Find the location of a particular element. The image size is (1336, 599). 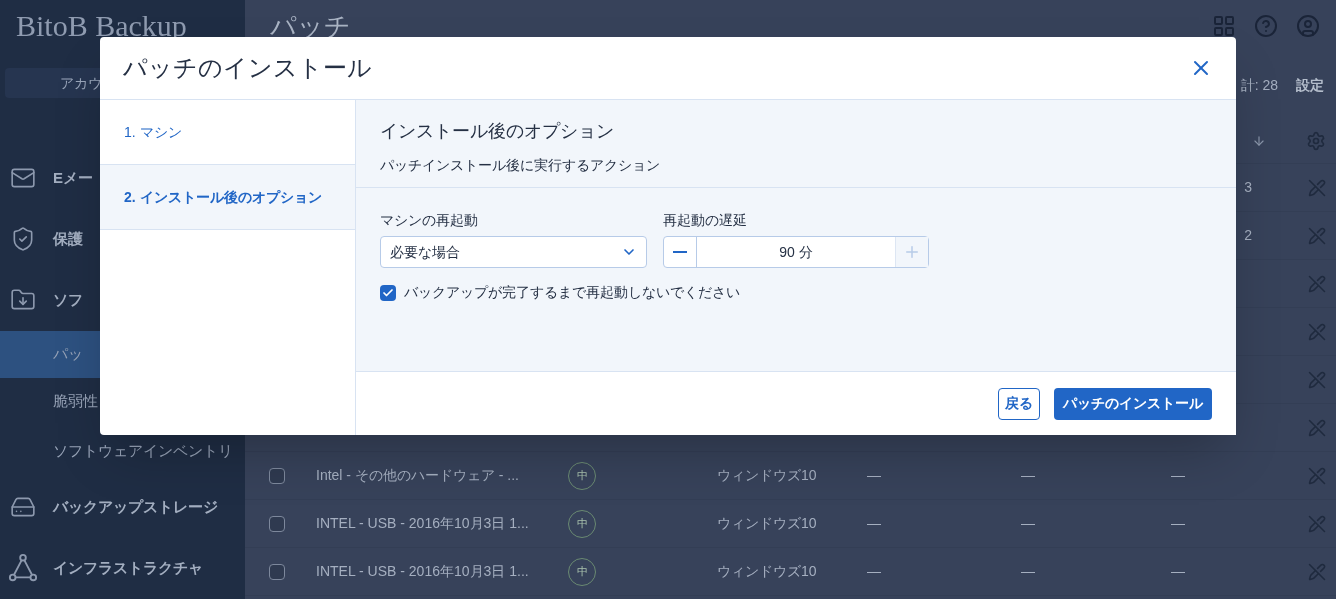

table-cell-text: 2 is located at coordinates (1248, 235).